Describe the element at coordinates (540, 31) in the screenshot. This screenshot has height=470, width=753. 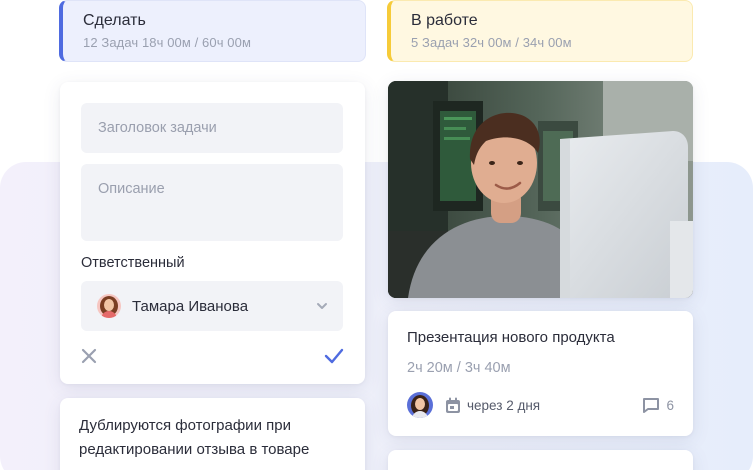
I see `column-header-in-progress: В работе 5 Задач 32ч 00м / 34ч 00м` at that location.